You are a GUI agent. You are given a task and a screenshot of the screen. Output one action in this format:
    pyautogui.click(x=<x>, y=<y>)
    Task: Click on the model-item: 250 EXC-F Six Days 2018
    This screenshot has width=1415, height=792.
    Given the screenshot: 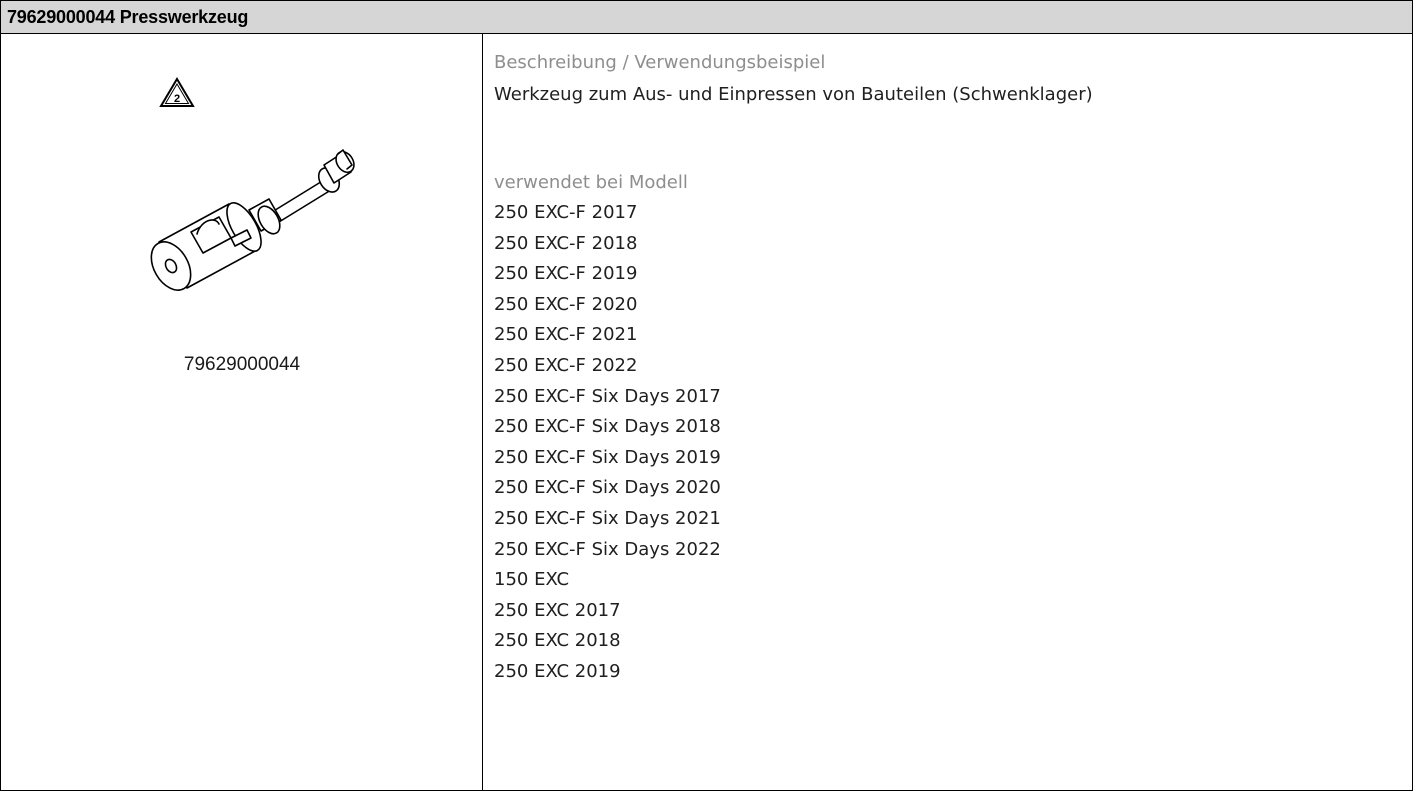 What is the action you would take?
    pyautogui.click(x=607, y=427)
    